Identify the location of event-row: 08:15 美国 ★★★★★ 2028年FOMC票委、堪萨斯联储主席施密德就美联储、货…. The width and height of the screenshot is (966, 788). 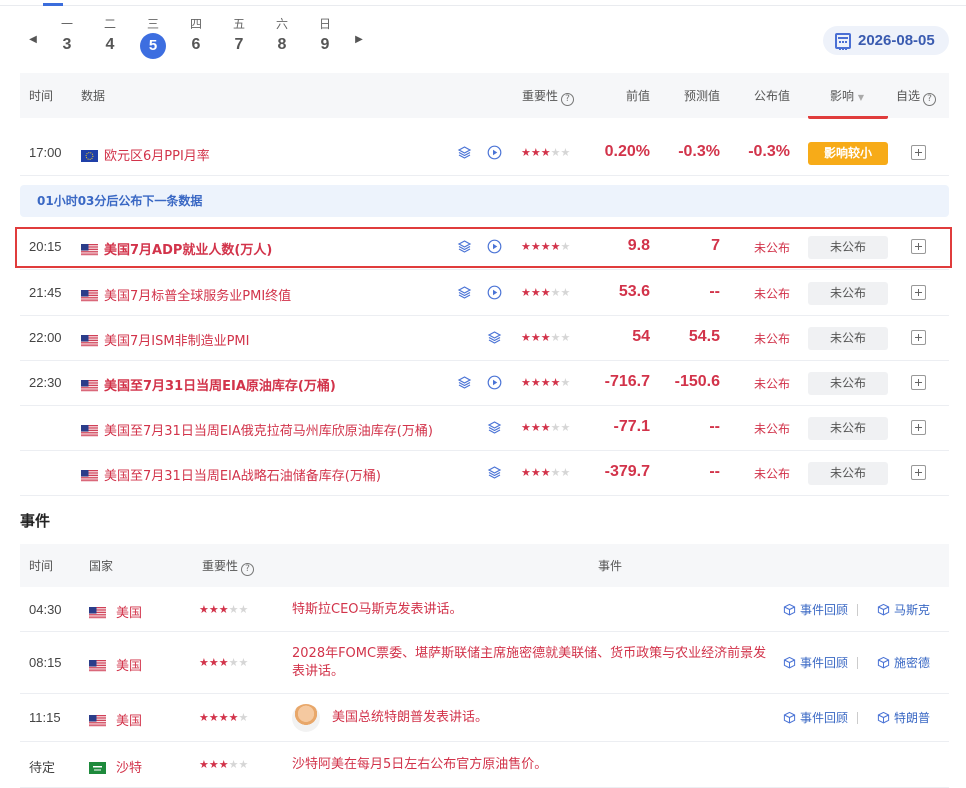
(484, 663).